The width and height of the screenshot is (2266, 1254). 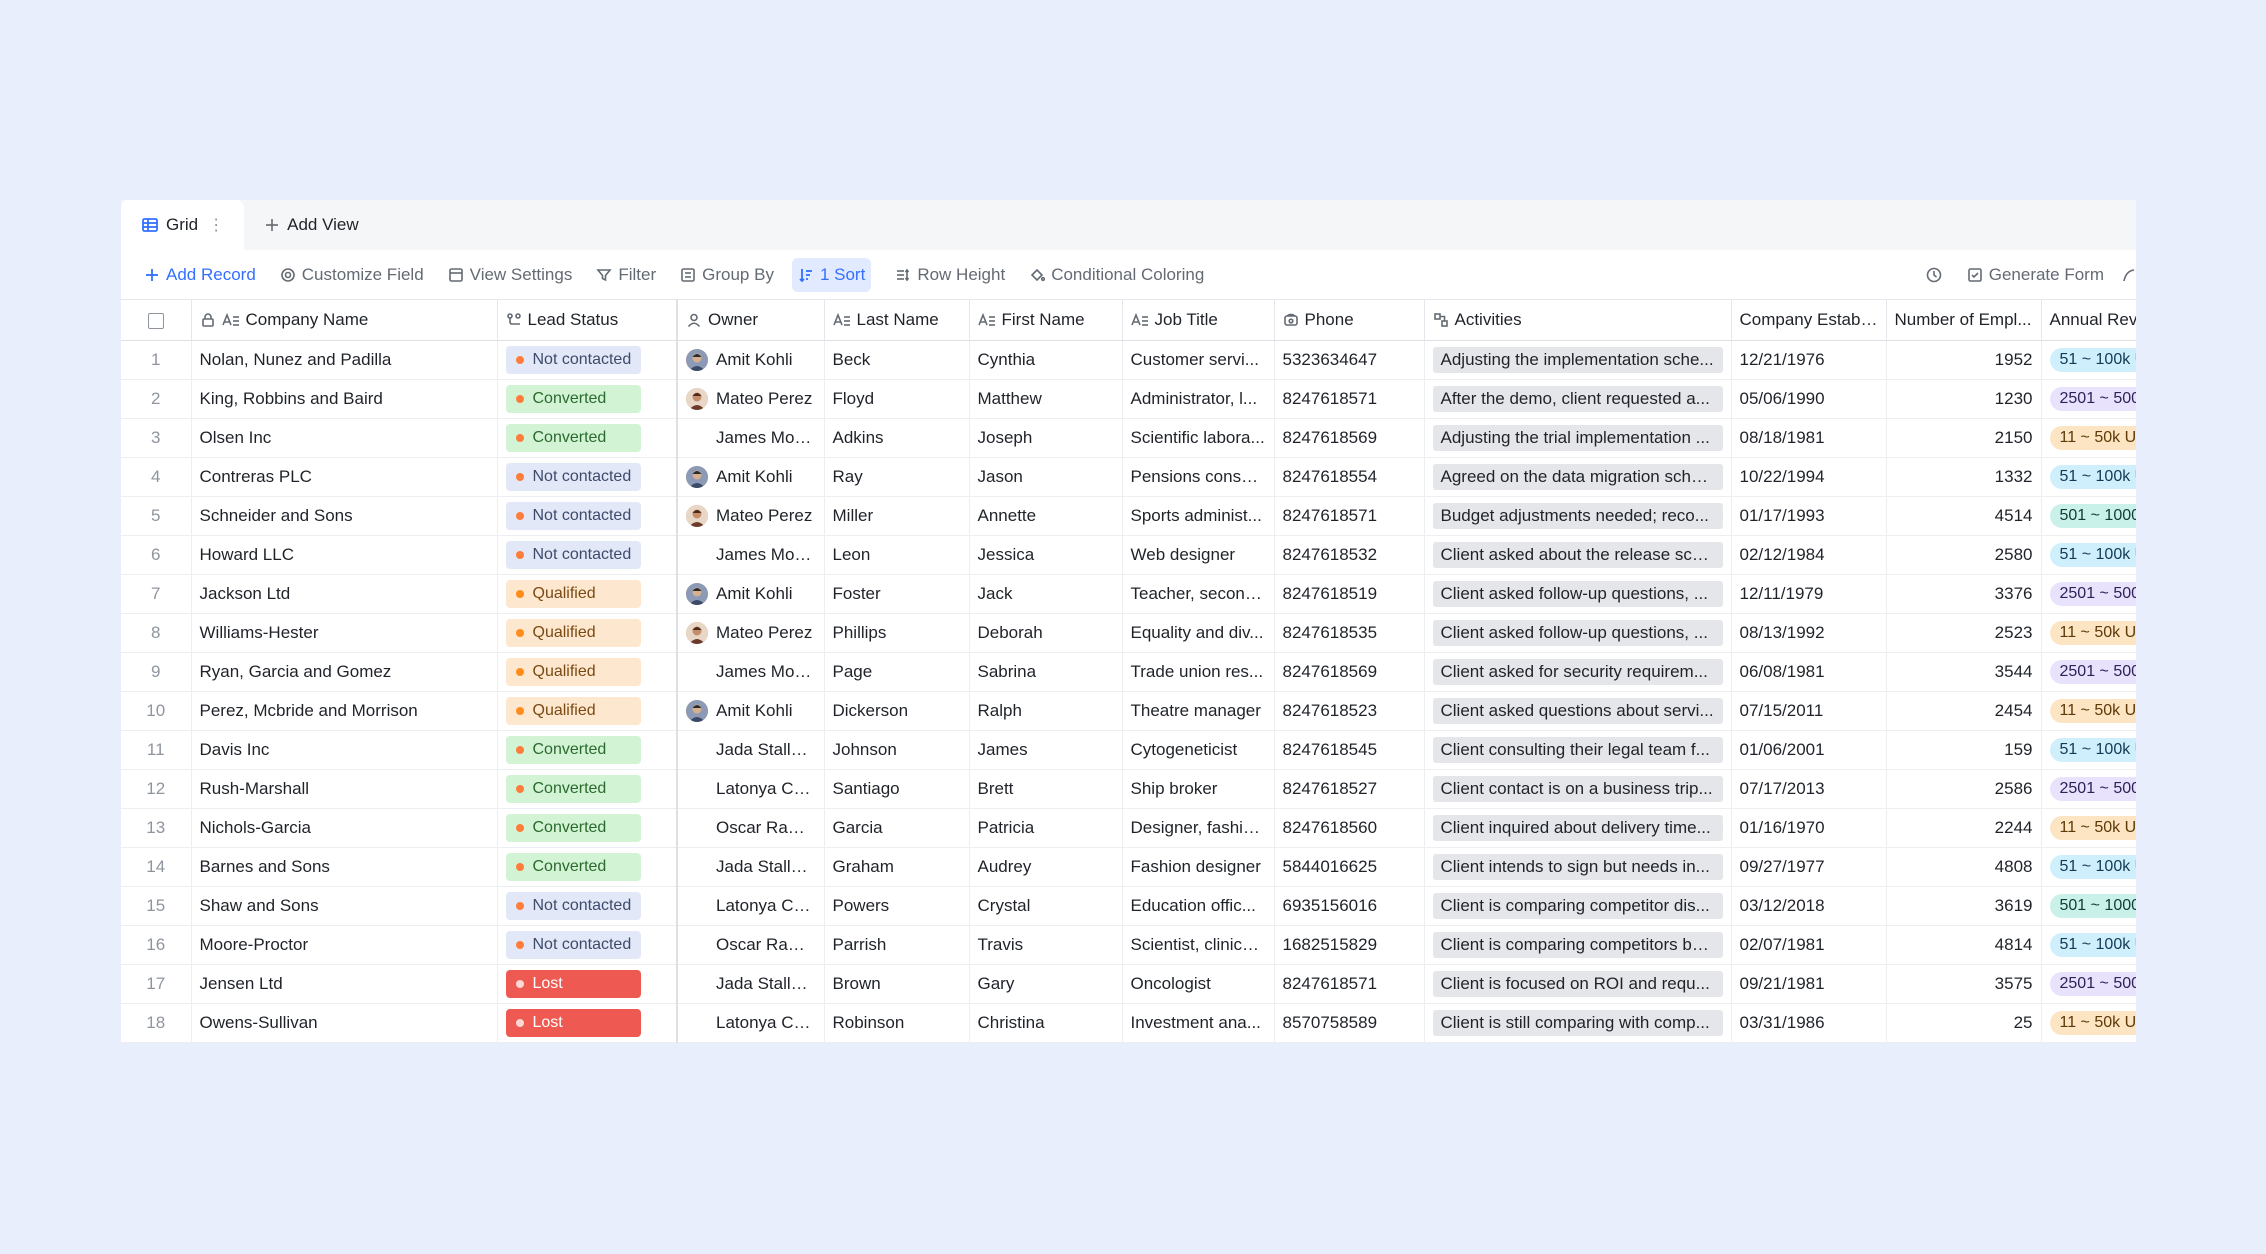 I want to click on cell-last-name: Dickerson, so click(x=897, y=711).